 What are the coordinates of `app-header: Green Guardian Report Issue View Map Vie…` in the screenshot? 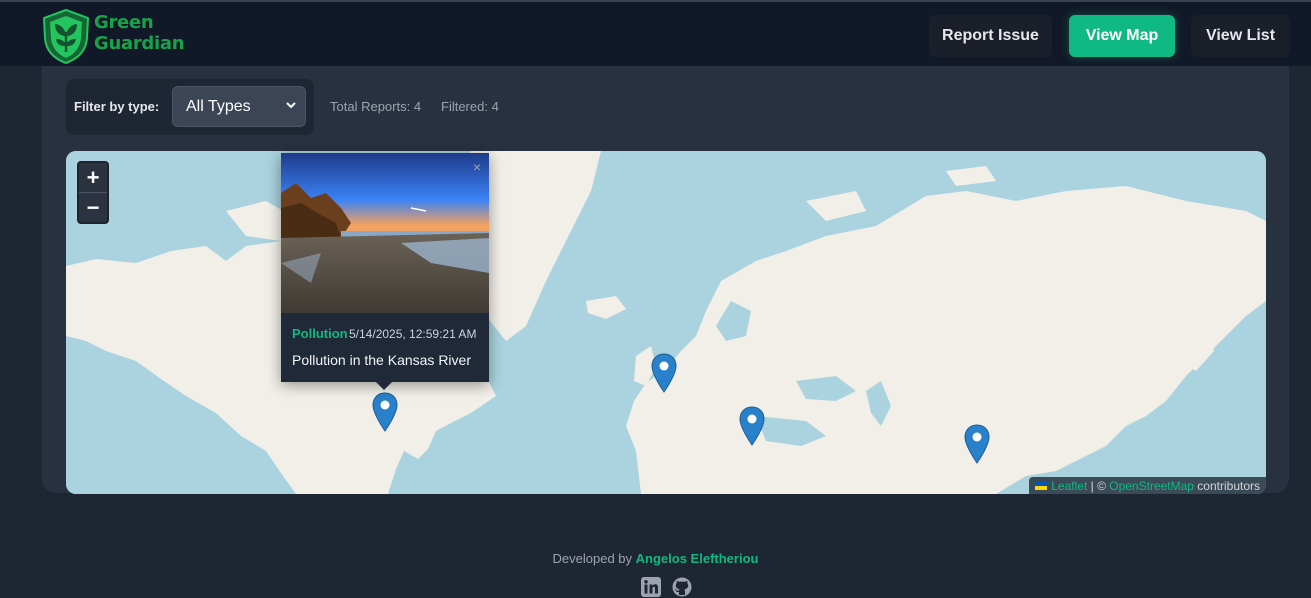 It's located at (655, 33).